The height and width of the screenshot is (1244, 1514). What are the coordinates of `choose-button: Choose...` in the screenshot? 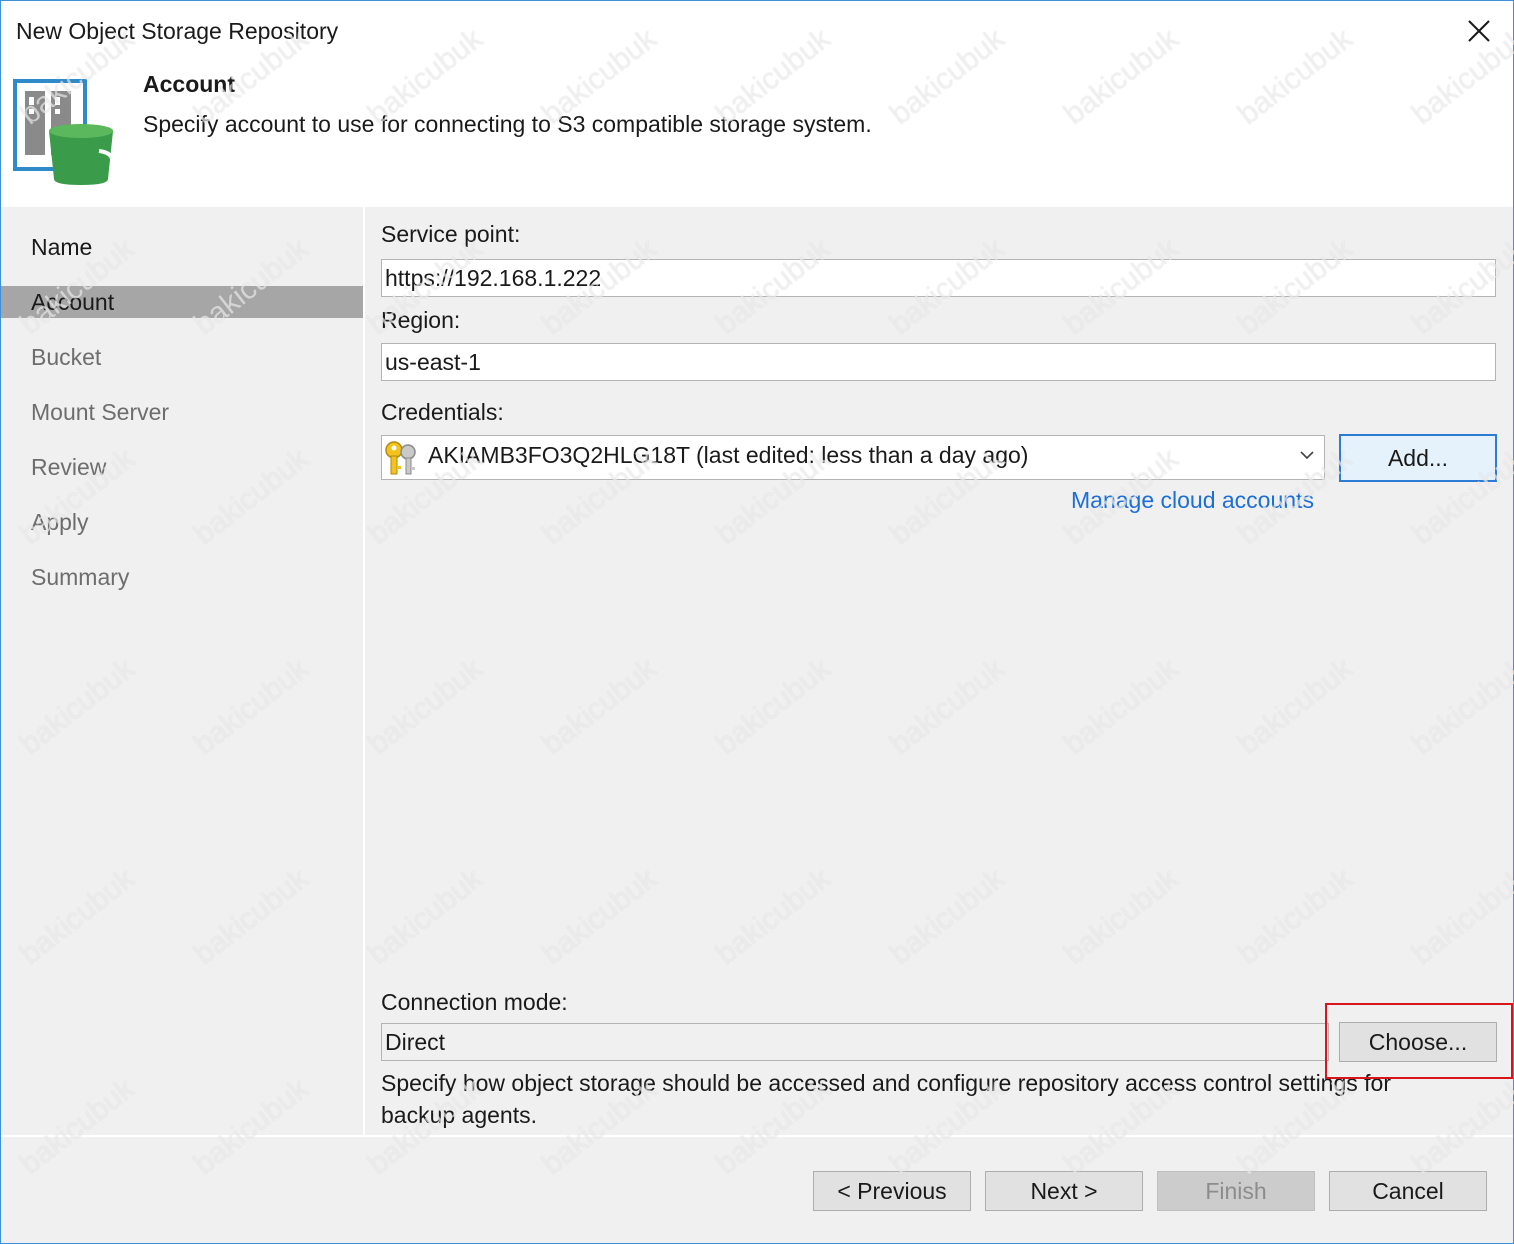 It's located at (1418, 1042).